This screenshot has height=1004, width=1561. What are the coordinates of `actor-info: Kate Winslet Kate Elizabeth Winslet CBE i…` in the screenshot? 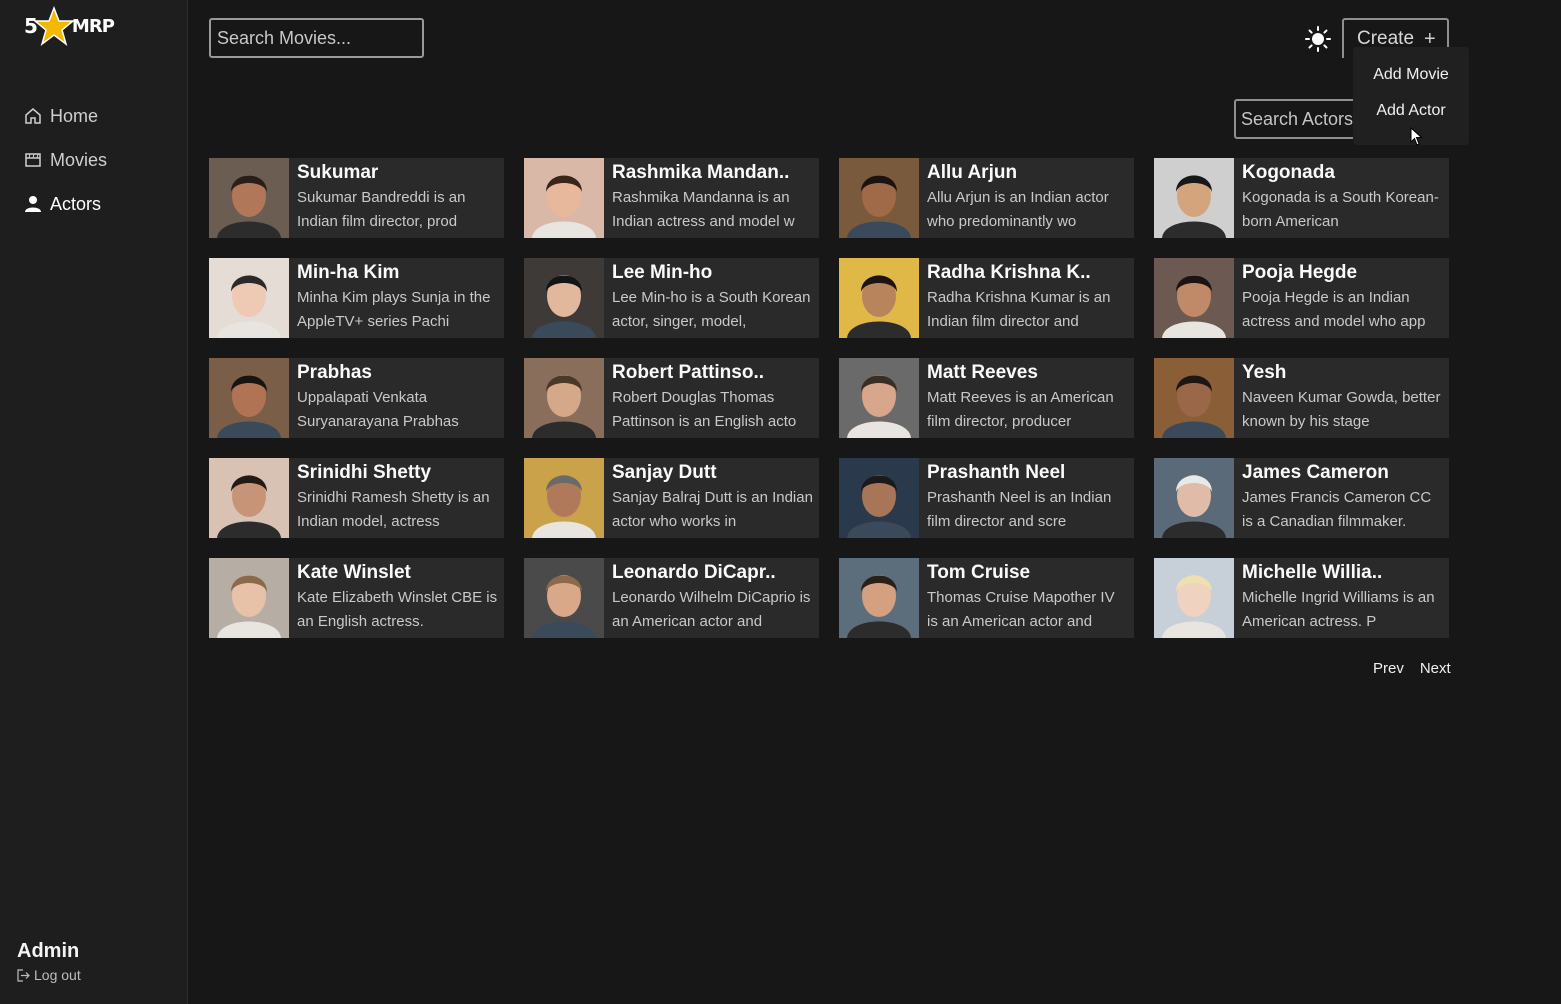 It's located at (396, 598).